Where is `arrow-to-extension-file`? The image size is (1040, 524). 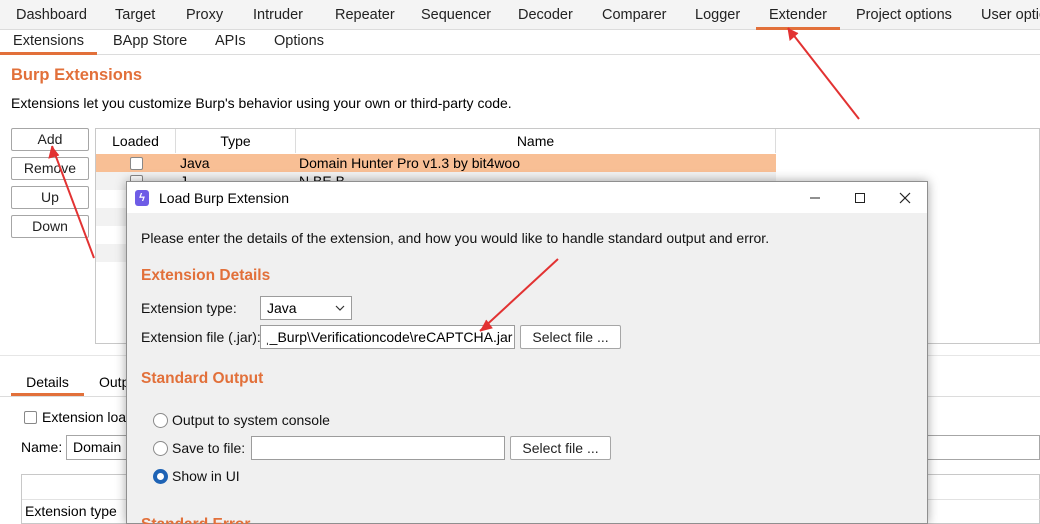
arrow-to-extension-file is located at coordinates (519, 295).